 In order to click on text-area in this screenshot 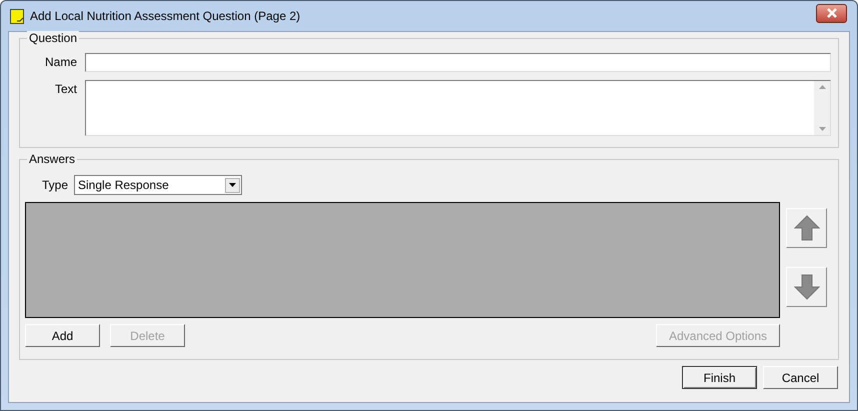, I will do `click(458, 108)`.